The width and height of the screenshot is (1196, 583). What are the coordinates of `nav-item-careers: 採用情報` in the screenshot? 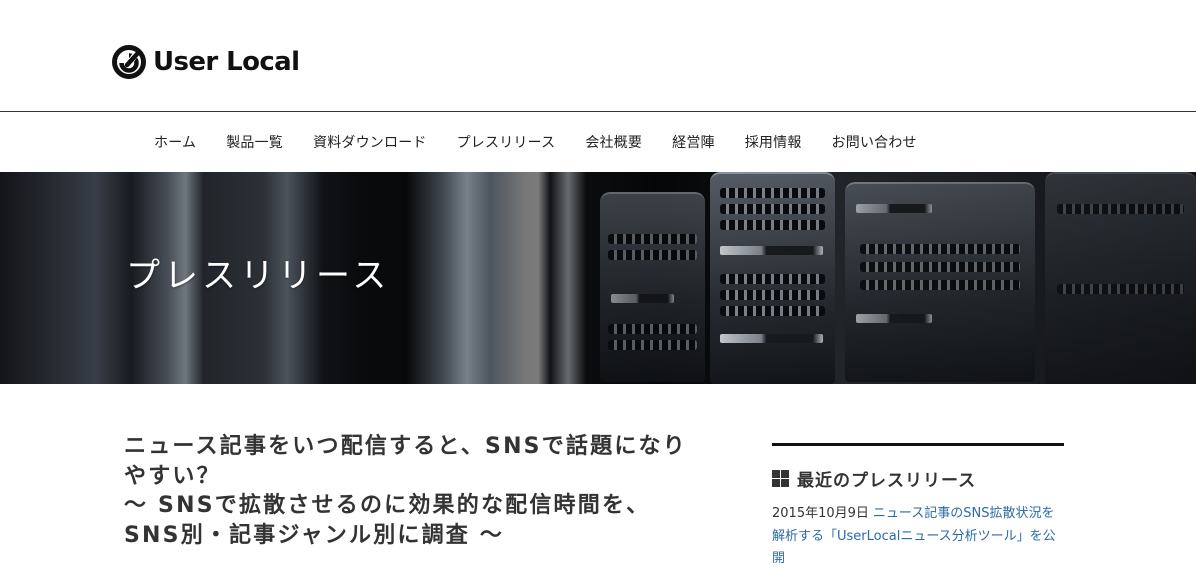 It's located at (773, 143).